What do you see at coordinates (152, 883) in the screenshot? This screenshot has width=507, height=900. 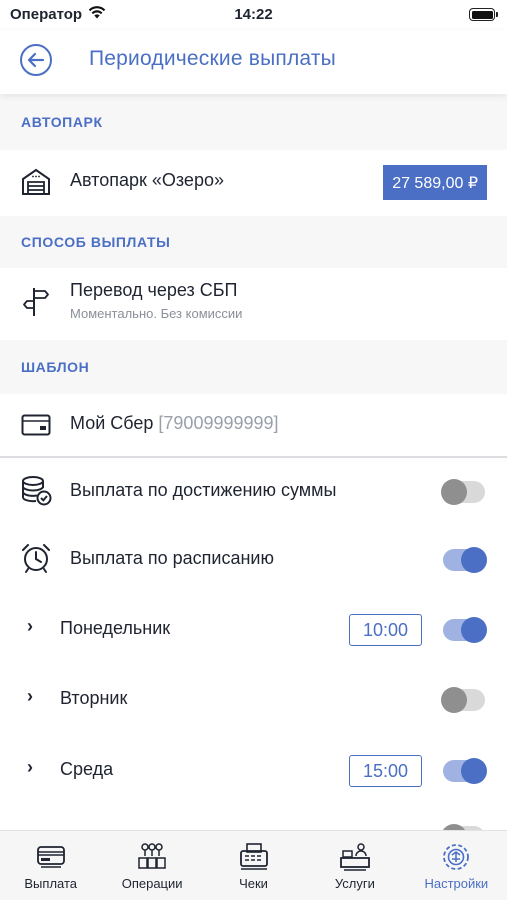 I see `tab-label: Операции` at bounding box center [152, 883].